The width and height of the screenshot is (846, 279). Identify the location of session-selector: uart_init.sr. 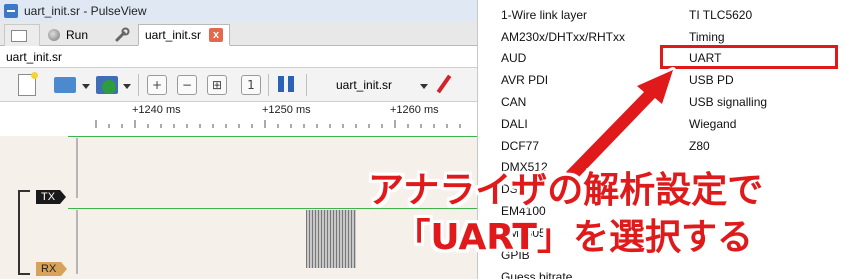
(377, 85).